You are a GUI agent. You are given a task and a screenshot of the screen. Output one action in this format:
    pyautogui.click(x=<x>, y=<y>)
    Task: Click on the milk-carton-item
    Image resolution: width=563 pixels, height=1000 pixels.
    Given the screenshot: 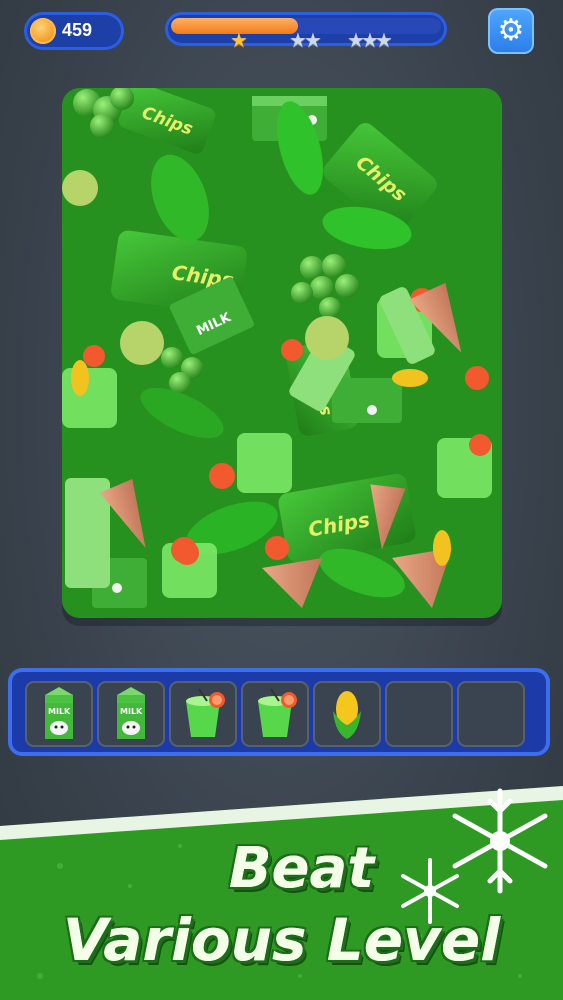 What is the action you would take?
    pyautogui.click(x=367, y=400)
    